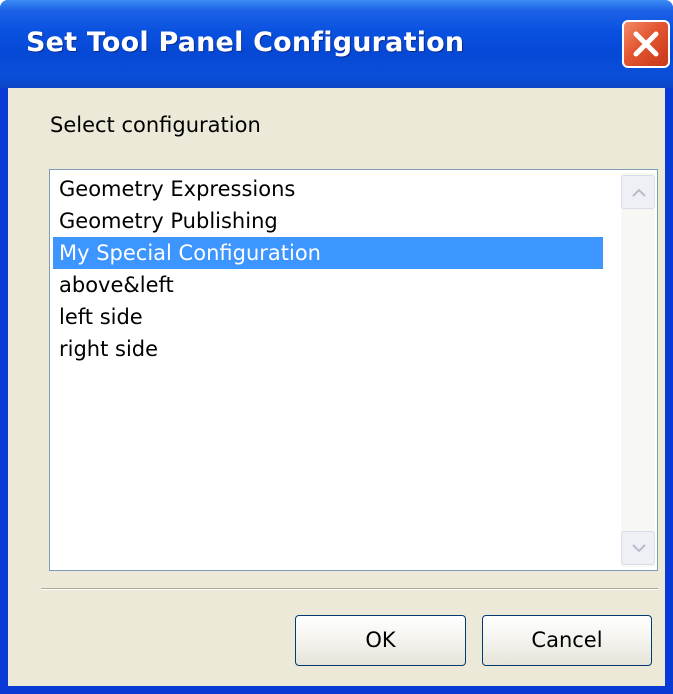 The height and width of the screenshot is (694, 673). I want to click on window-title: Set Tool Panel Configuration, so click(245, 42).